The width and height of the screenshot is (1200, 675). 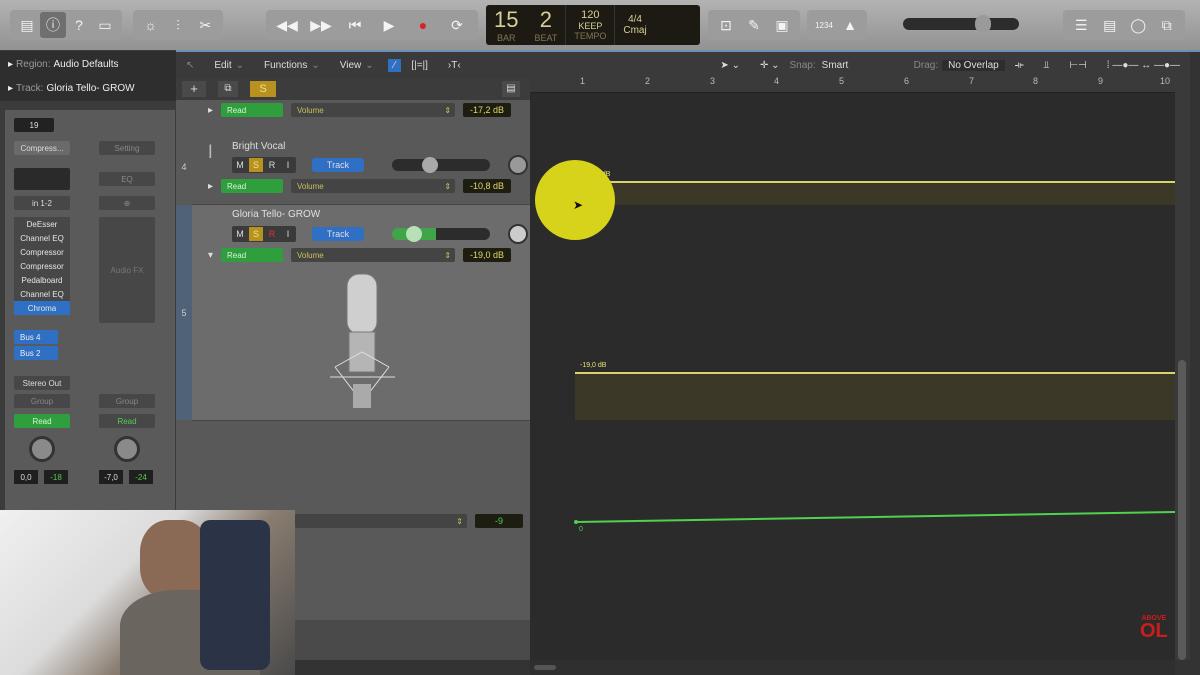 What do you see at coordinates (42, 179) in the screenshot?
I see `eq-display` at bounding box center [42, 179].